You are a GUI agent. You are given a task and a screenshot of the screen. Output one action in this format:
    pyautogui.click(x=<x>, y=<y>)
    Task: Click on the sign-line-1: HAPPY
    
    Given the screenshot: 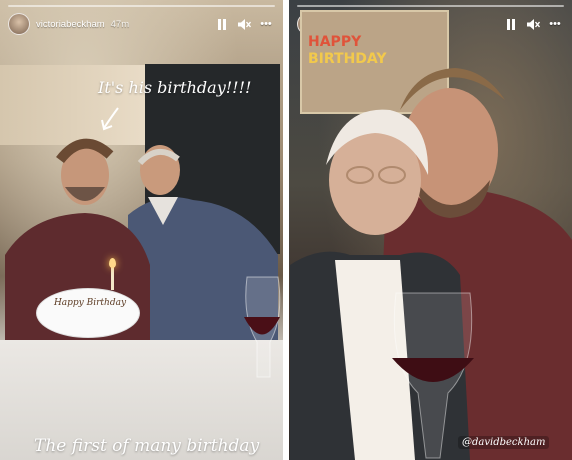 What is the action you would take?
    pyautogui.click(x=335, y=42)
    